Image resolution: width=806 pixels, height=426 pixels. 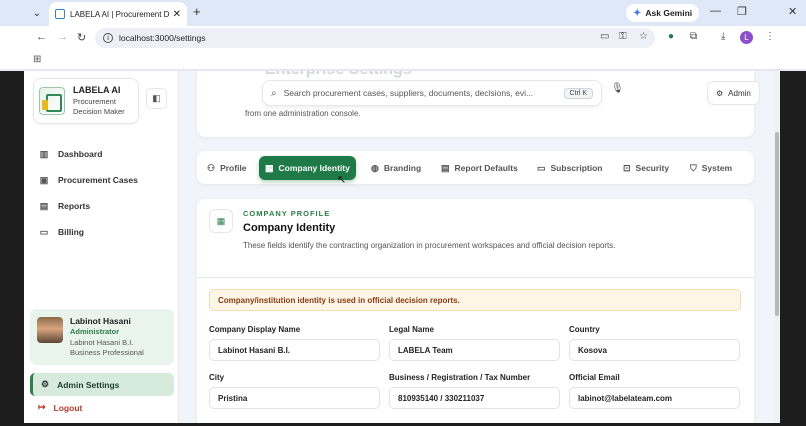 I want to click on sidebar-item-reports: ▤ Reports, so click(x=88, y=206).